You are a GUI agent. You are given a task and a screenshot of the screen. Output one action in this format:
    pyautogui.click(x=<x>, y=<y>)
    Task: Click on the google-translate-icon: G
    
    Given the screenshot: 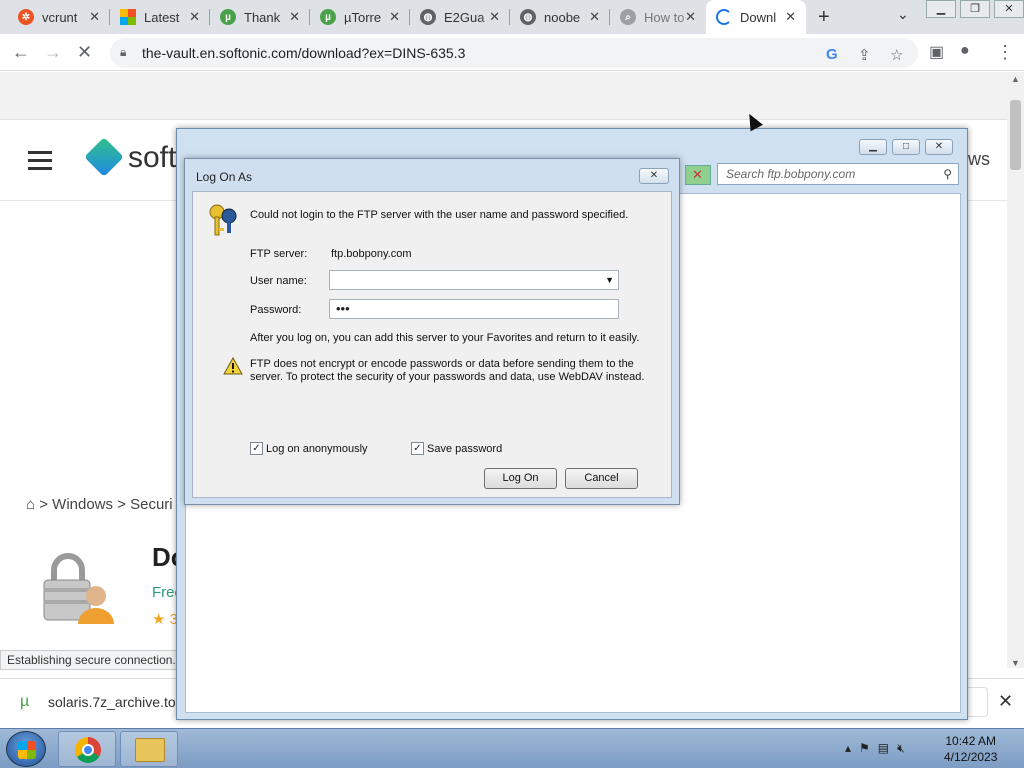 What is the action you would take?
    pyautogui.click(x=832, y=54)
    